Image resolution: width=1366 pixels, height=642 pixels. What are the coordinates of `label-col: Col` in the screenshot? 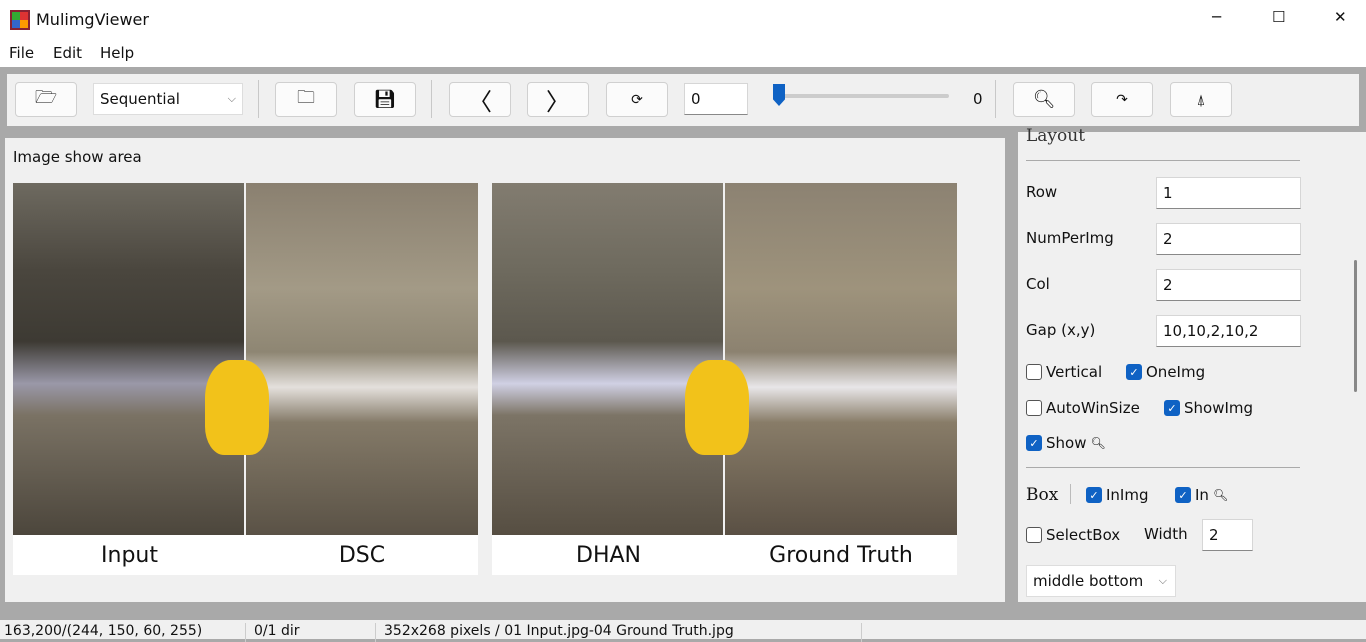 It's located at (1038, 284).